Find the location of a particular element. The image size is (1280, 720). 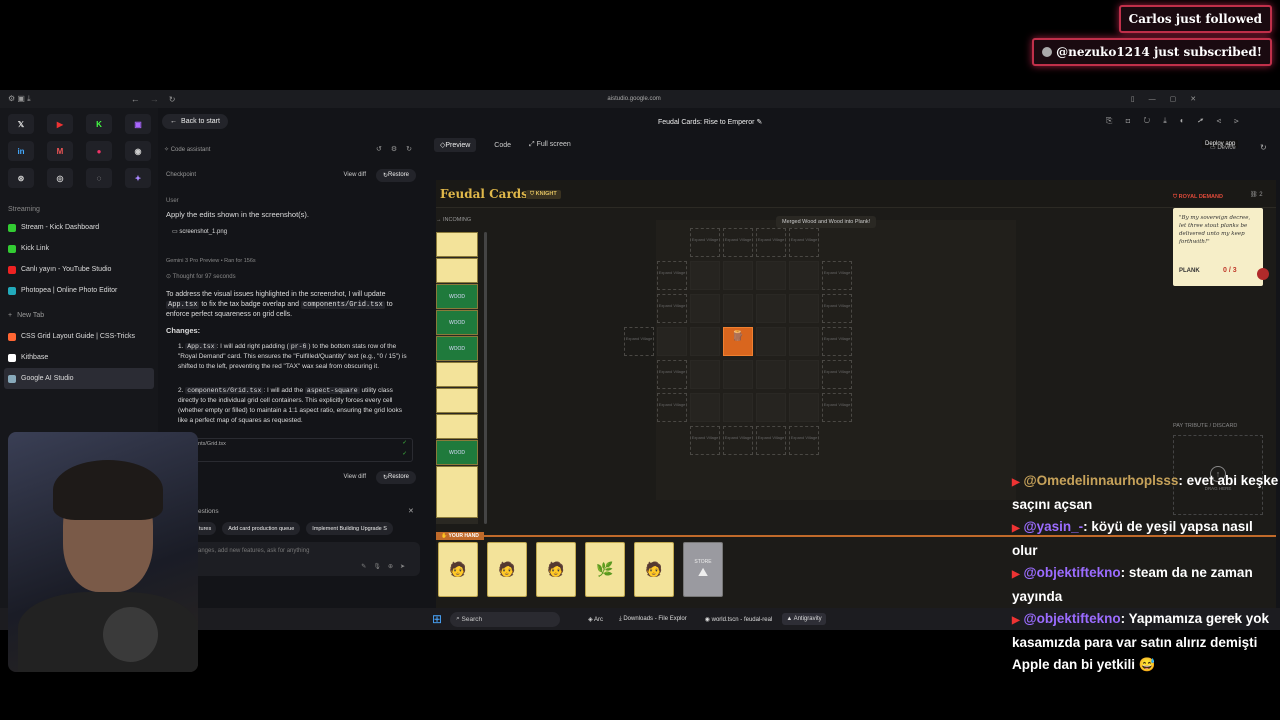

taskbar-app-arc: ◈ Arc is located at coordinates (595, 619).